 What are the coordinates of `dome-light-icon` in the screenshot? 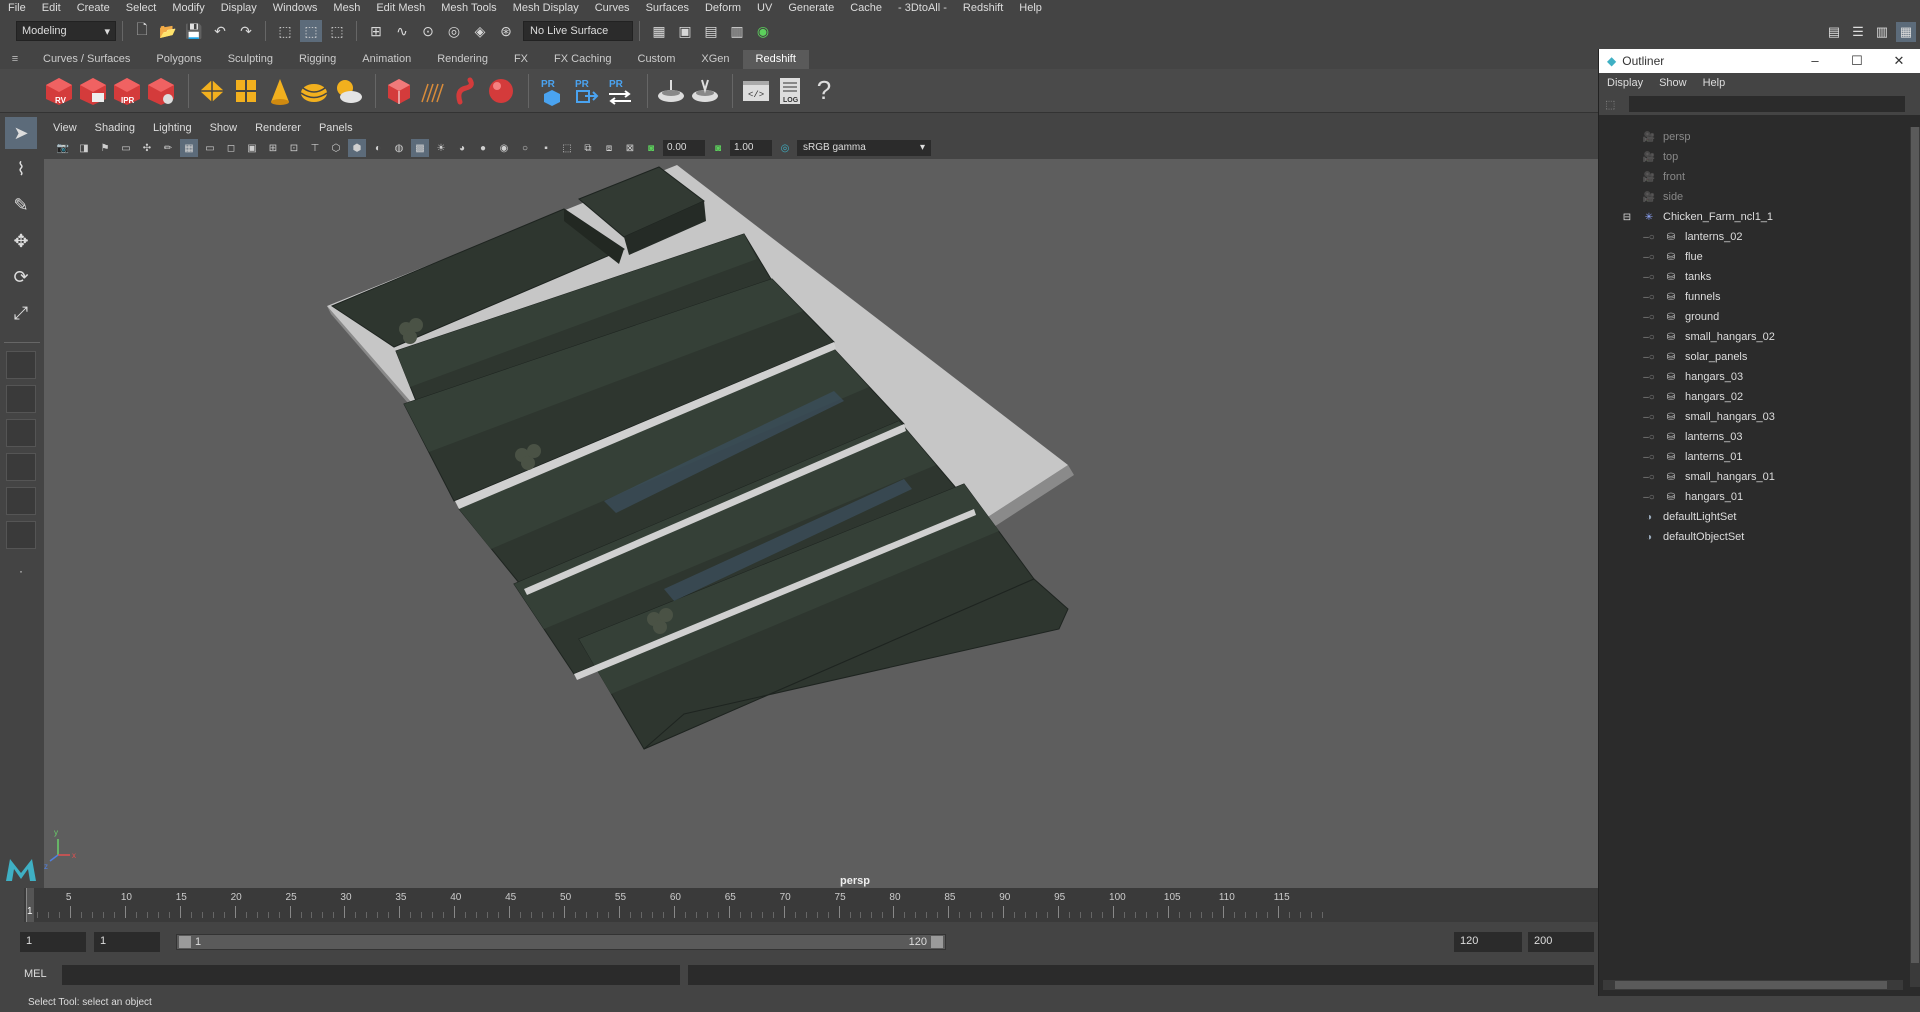 It's located at (314, 91).